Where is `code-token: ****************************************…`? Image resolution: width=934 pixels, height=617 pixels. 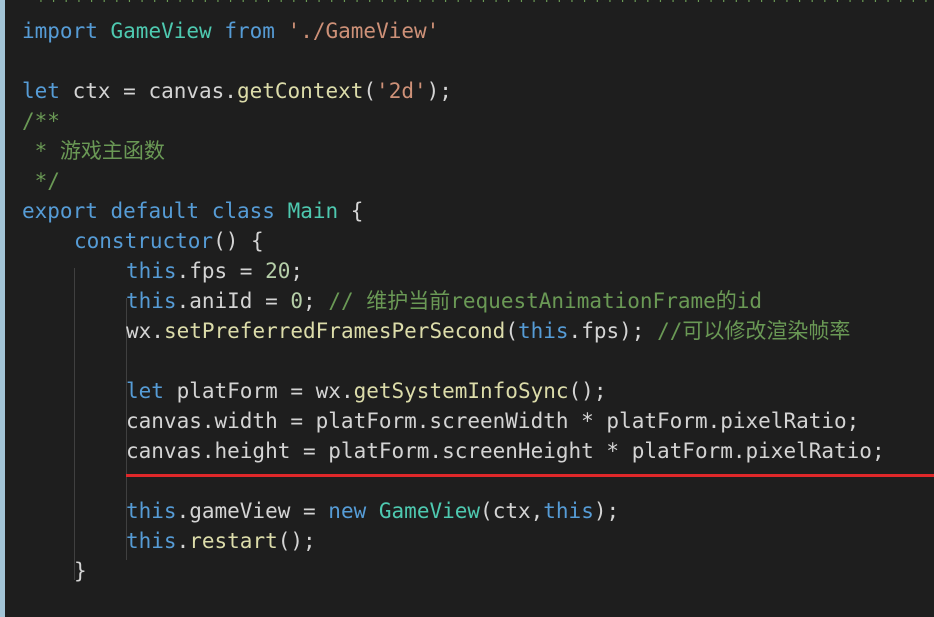 code-token: ****************************************… is located at coordinates (478, 6).